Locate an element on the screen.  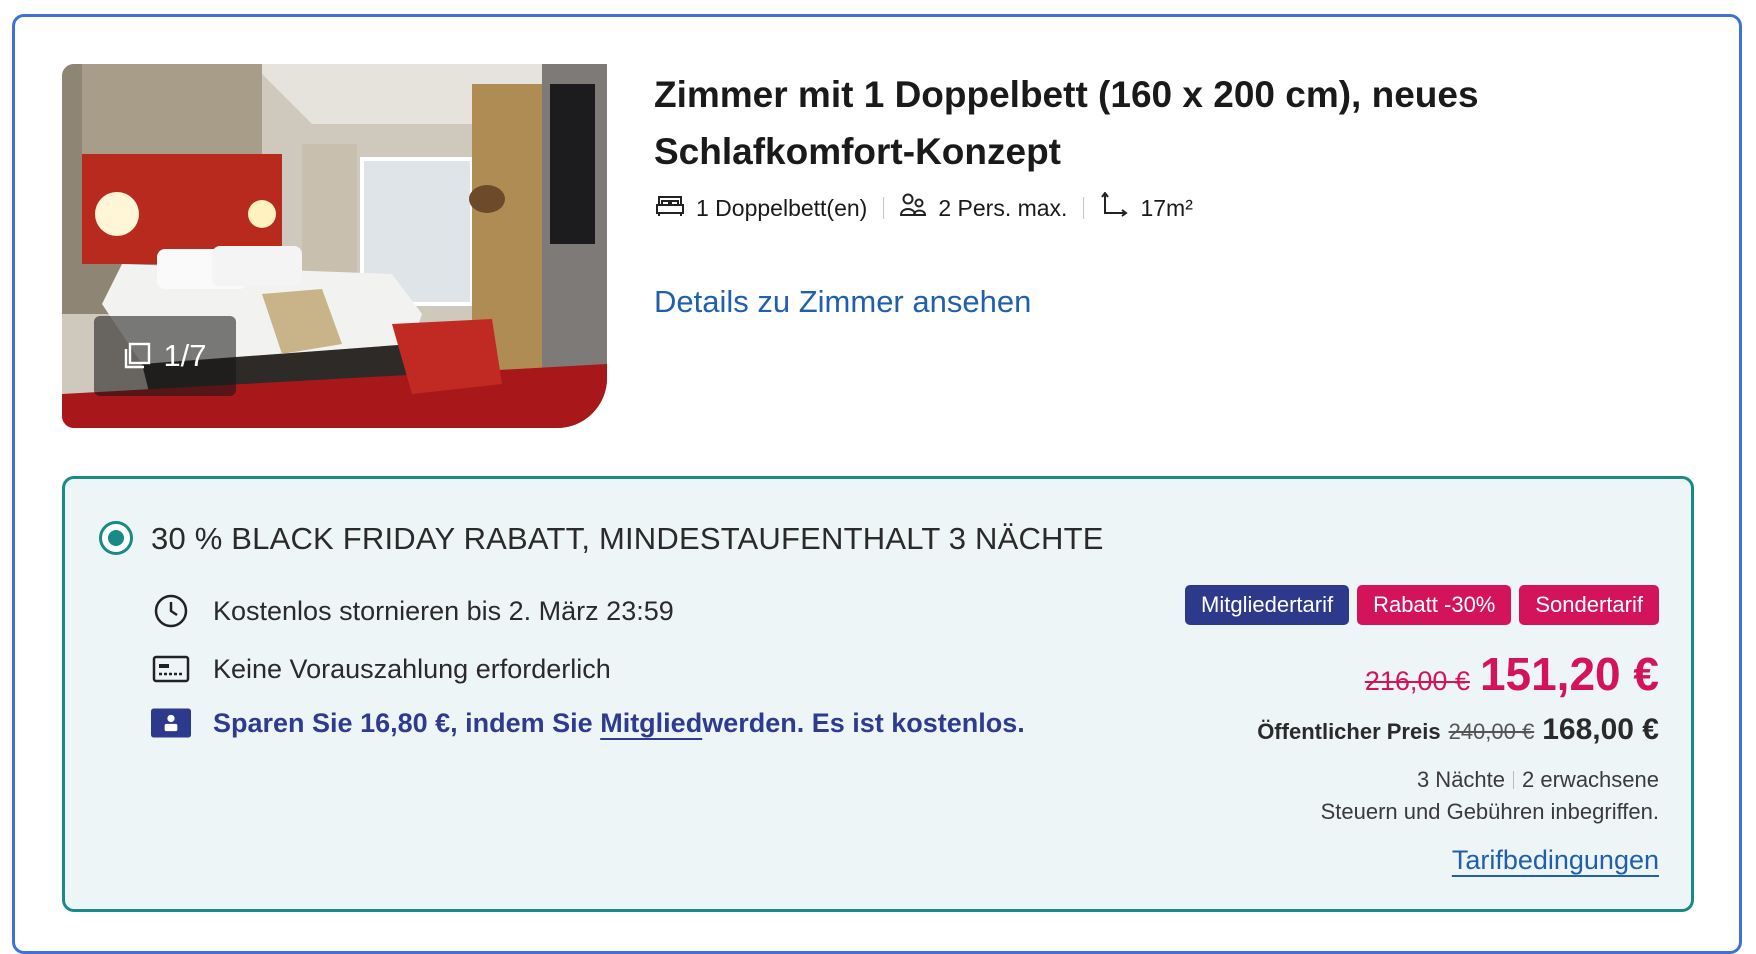
guests-count: 2 erwachsene is located at coordinates (1590, 779).